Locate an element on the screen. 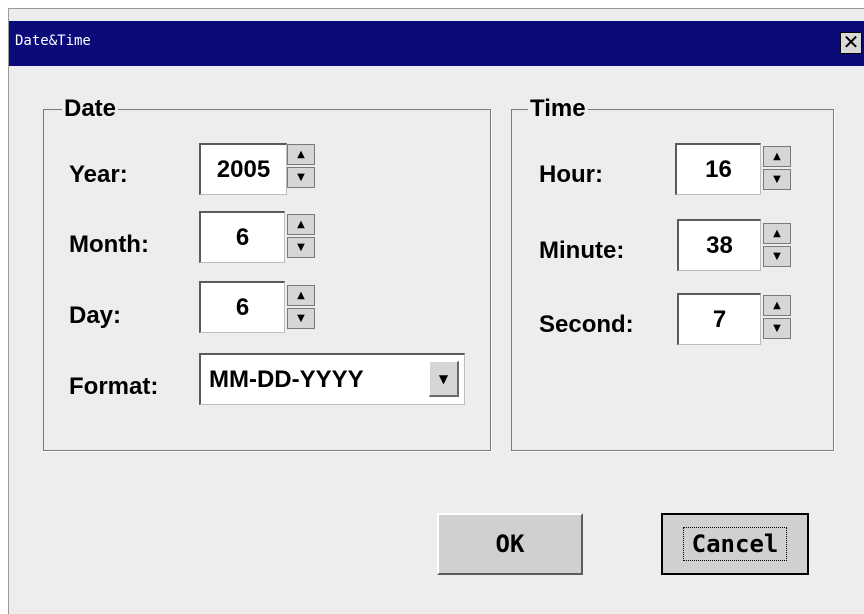 Image resolution: width=864 pixels, height=614 pixels. minute-input: 38 is located at coordinates (719, 245).